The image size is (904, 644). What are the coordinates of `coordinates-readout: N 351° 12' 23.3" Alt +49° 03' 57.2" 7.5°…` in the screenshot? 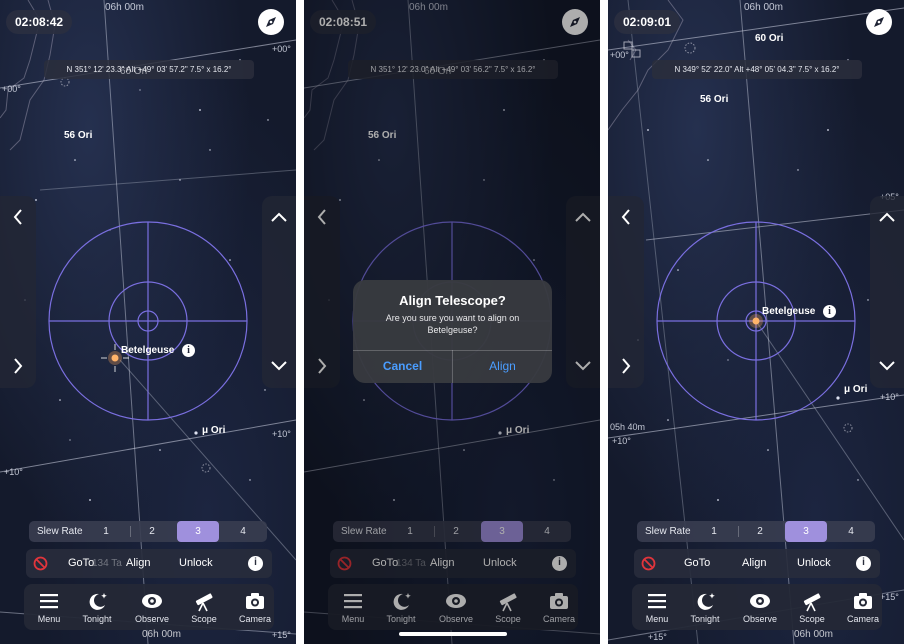 It's located at (149, 69).